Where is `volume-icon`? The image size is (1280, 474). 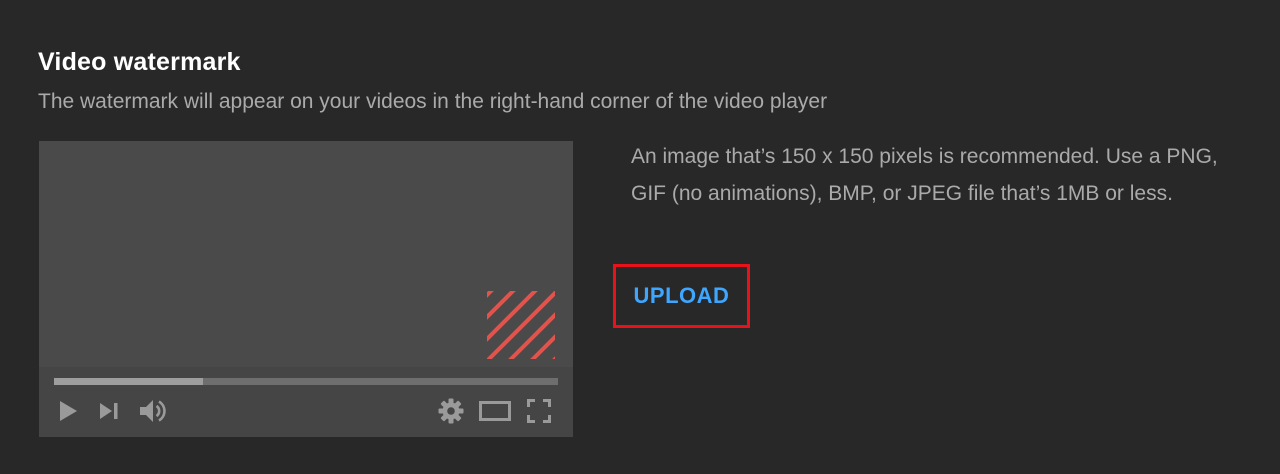
volume-icon is located at coordinates (153, 411).